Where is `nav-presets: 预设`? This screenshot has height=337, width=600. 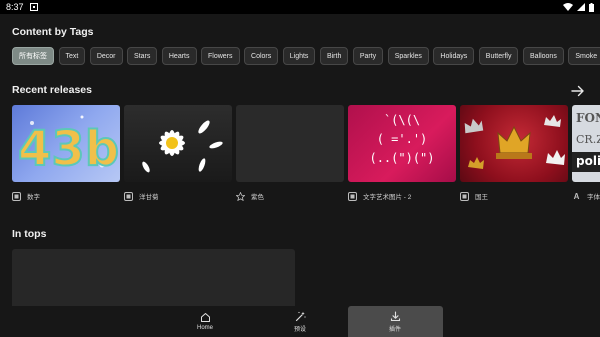
nav-presets: 预设 is located at coordinates (300, 321).